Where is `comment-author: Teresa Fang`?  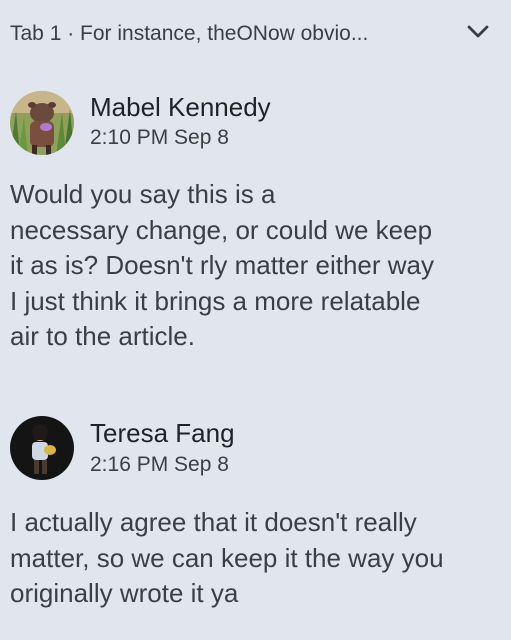 comment-author: Teresa Fang is located at coordinates (162, 433).